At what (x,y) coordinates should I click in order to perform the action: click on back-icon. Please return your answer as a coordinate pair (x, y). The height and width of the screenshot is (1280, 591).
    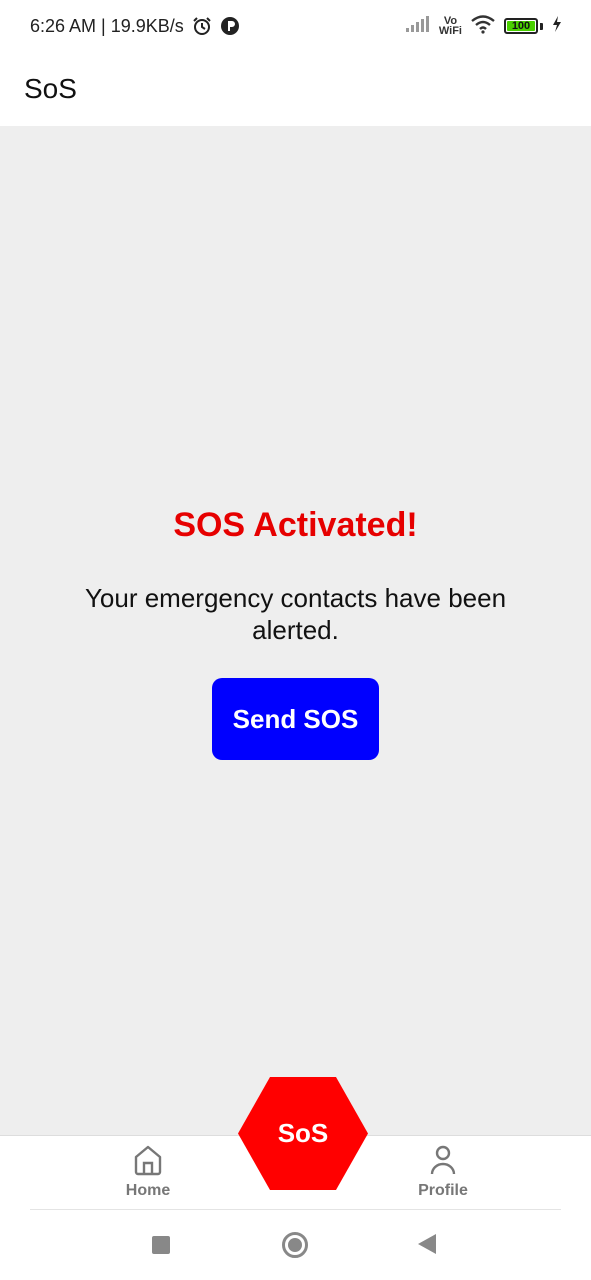
    Looking at the image, I should click on (427, 1244).